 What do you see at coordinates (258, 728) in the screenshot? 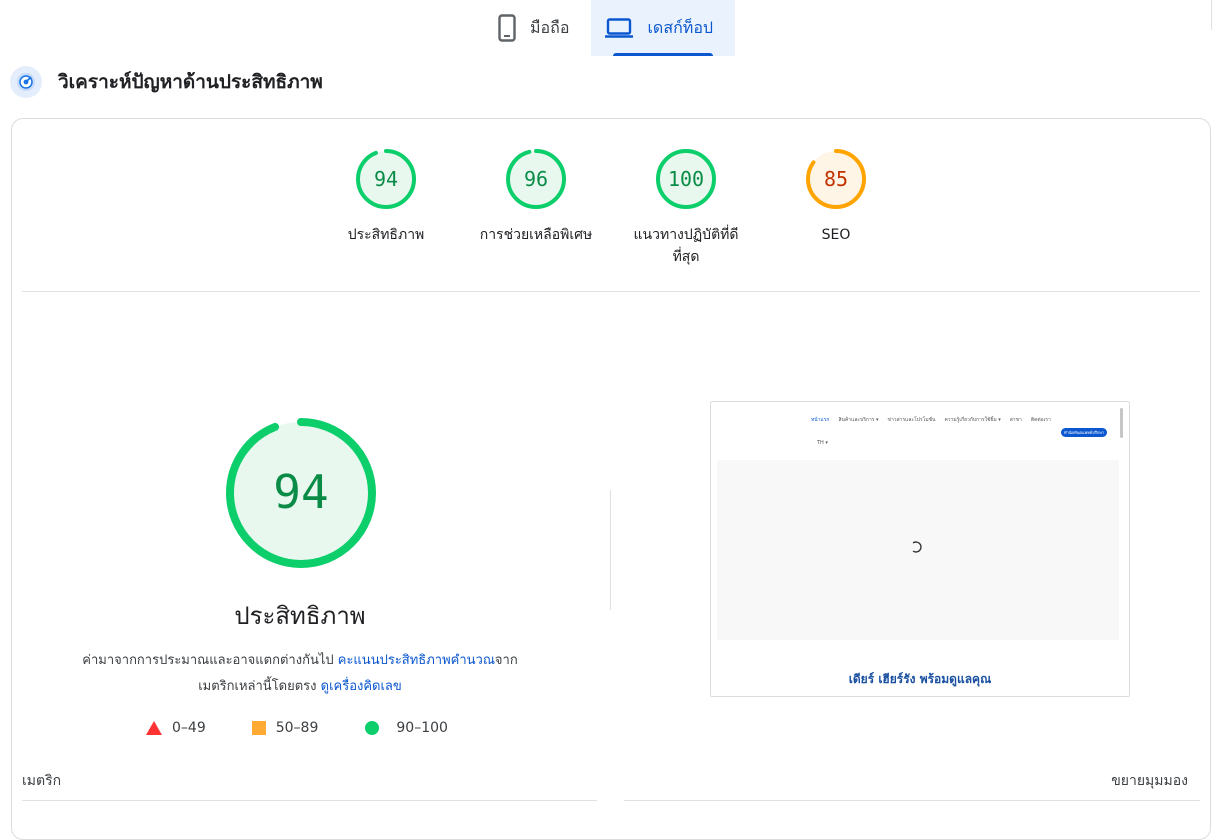
I see `square-icon` at bounding box center [258, 728].